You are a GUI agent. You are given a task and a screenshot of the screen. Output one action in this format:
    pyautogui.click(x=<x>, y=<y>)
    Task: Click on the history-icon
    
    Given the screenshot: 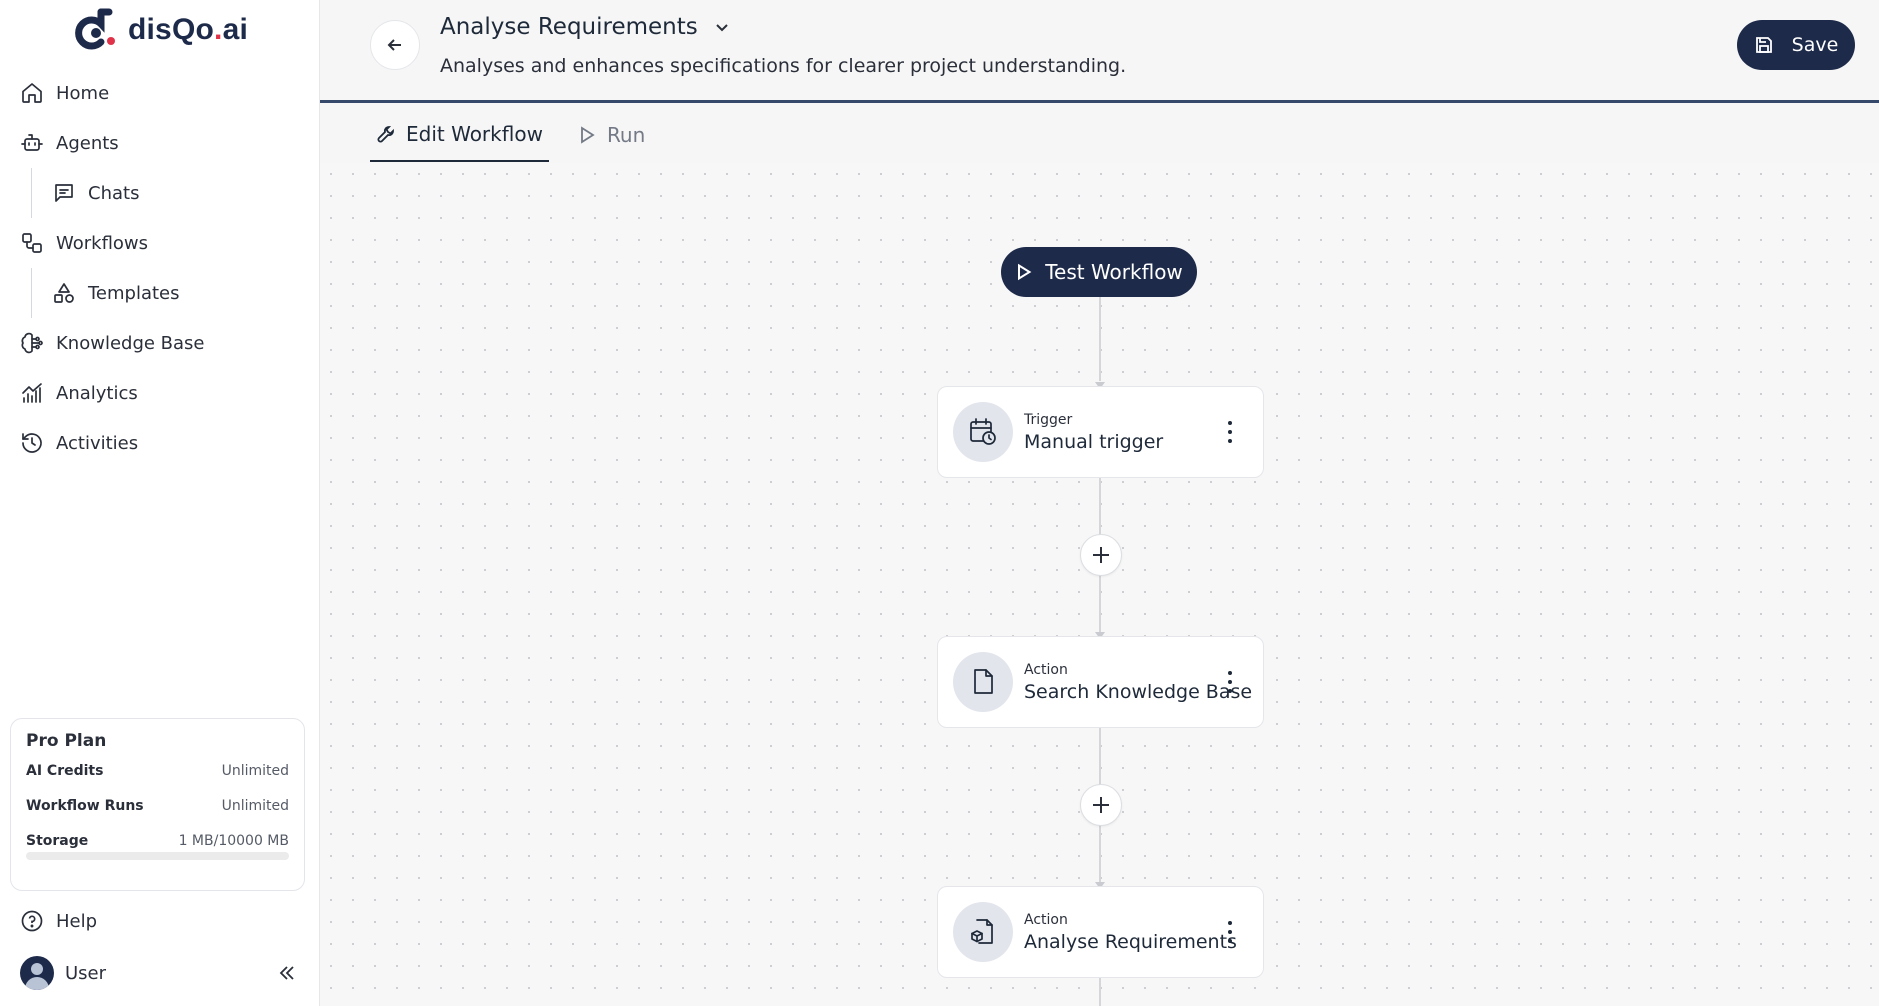 What is the action you would take?
    pyautogui.click(x=32, y=443)
    